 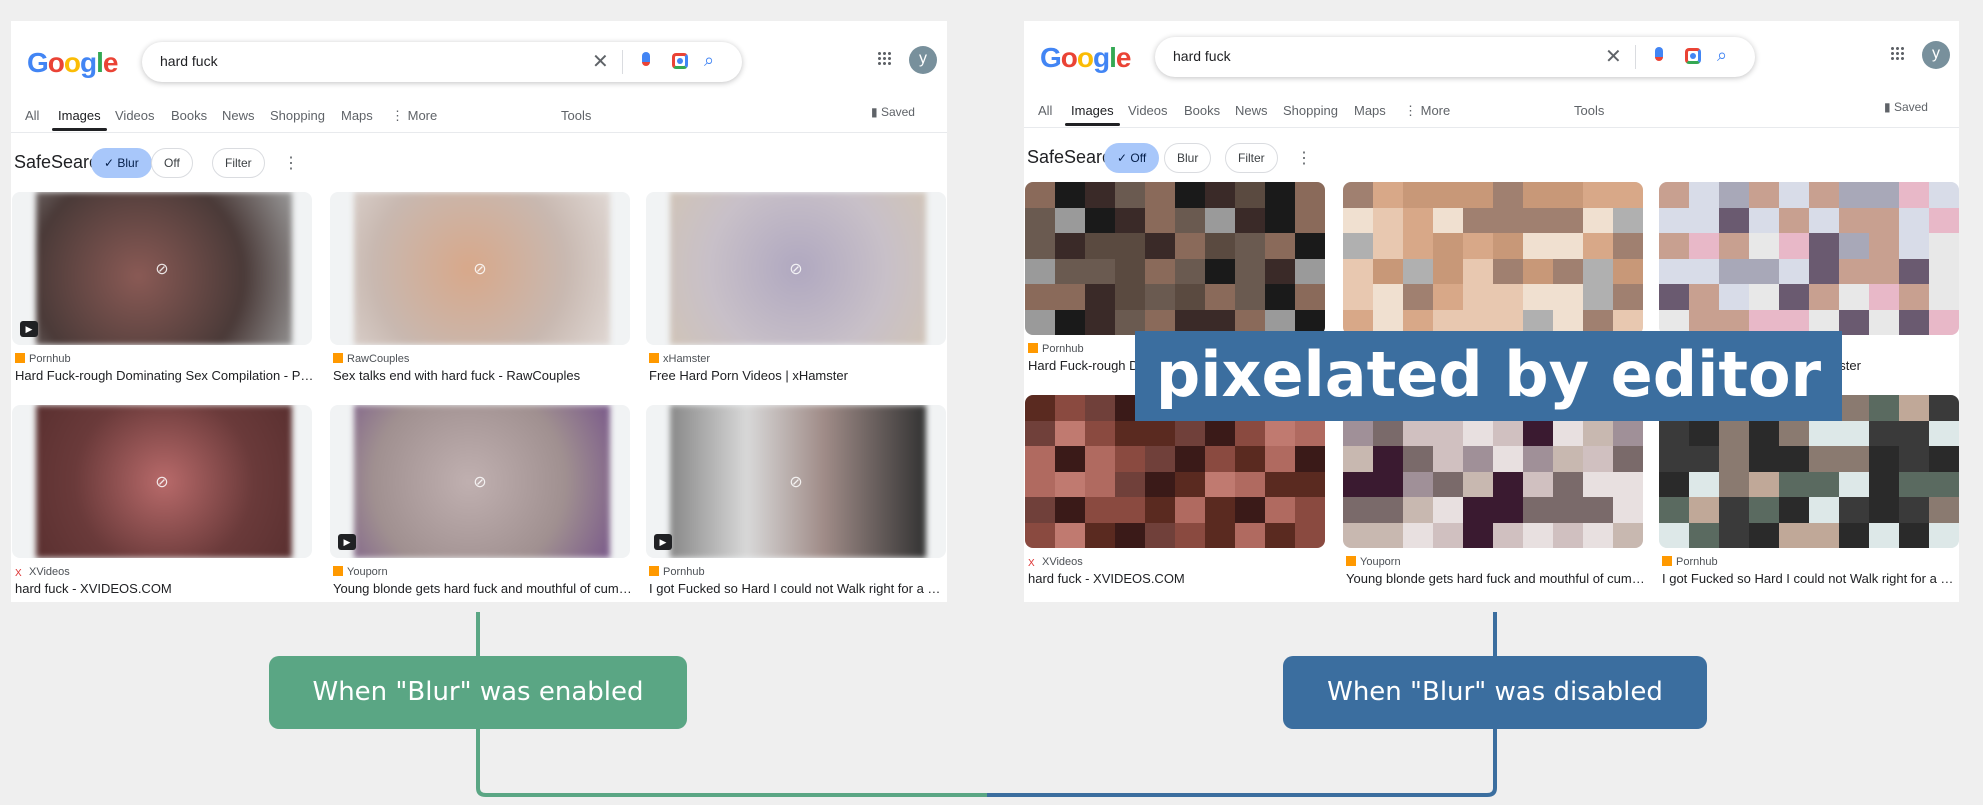 What do you see at coordinates (478, 692) in the screenshot?
I see `caption-blur-enabled: When "Blur" was enabled` at bounding box center [478, 692].